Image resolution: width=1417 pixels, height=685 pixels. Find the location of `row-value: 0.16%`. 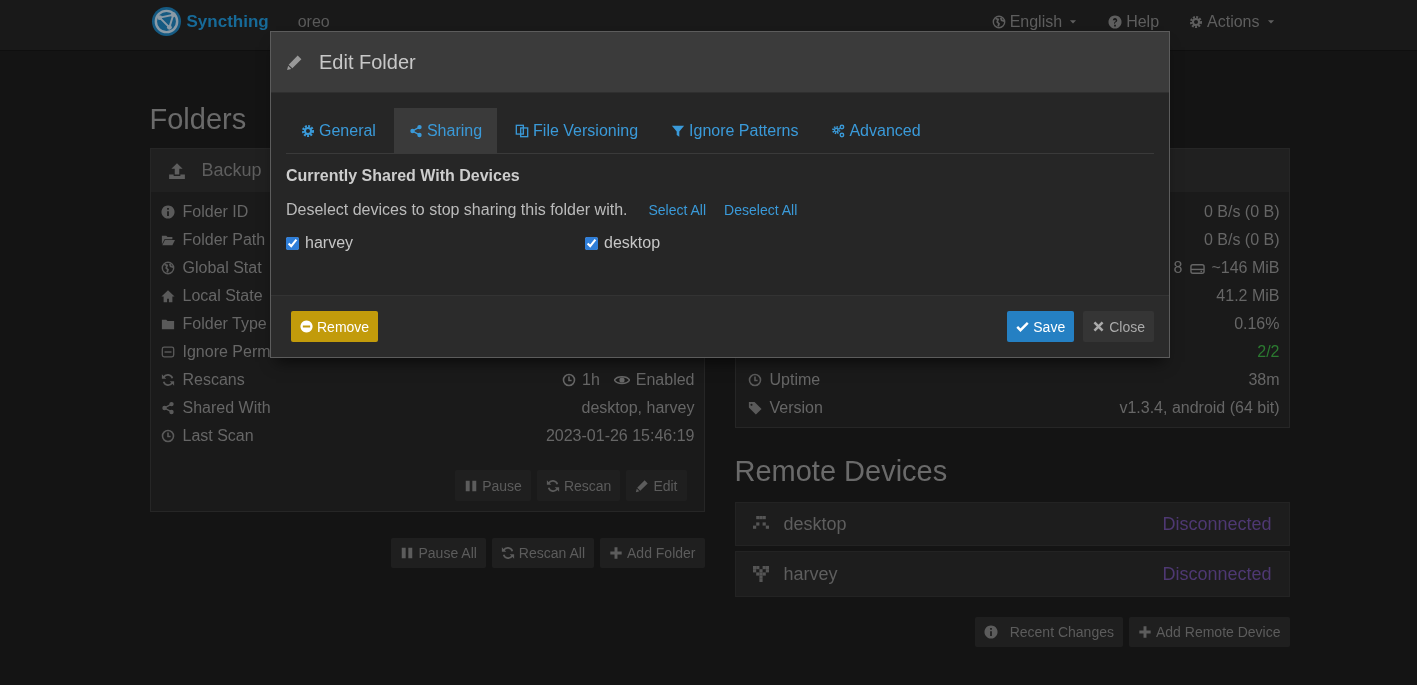

row-value: 0.16% is located at coordinates (1257, 324).